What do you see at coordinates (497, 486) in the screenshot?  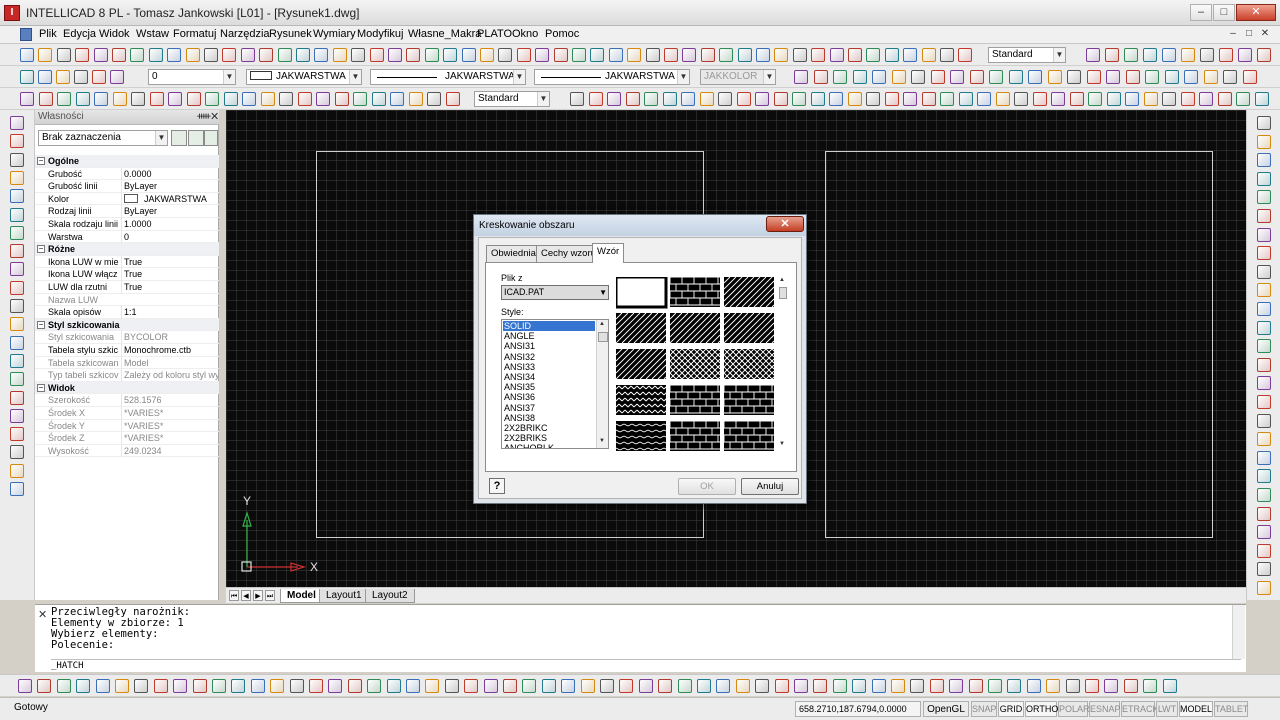 I see `help-button: ?` at bounding box center [497, 486].